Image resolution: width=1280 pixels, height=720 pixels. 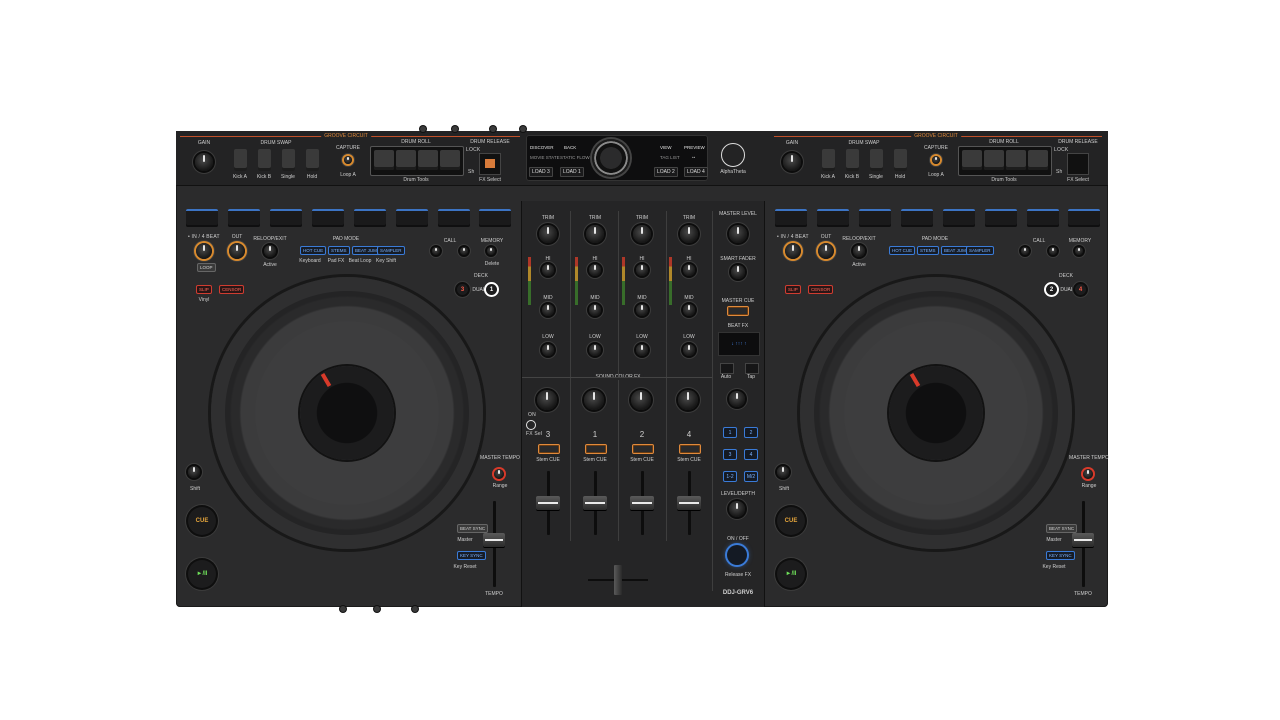 What do you see at coordinates (204, 289) in the screenshot?
I see `slip-button-left: SLIP` at bounding box center [204, 289].